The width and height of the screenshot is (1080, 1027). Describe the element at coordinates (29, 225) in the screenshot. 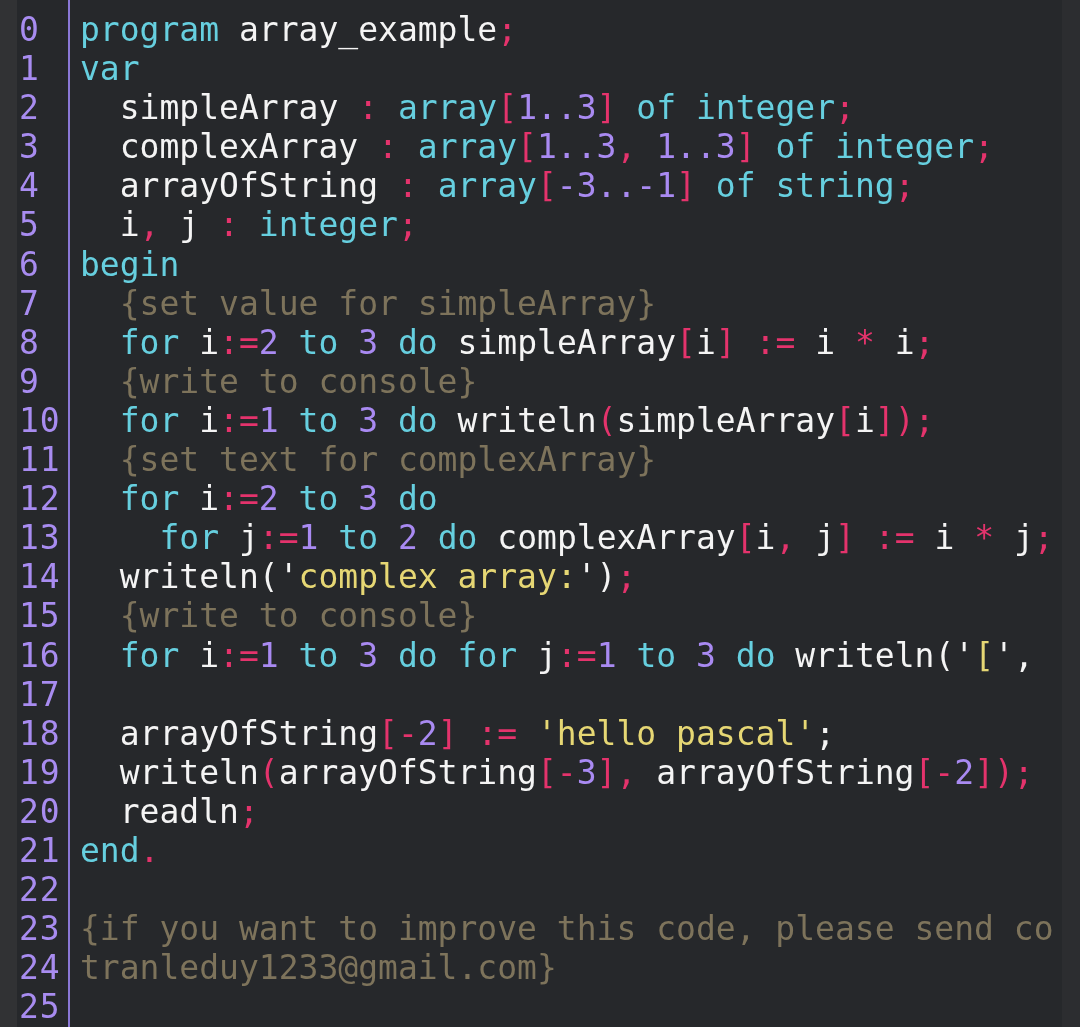

I see `line-number: 5` at that location.